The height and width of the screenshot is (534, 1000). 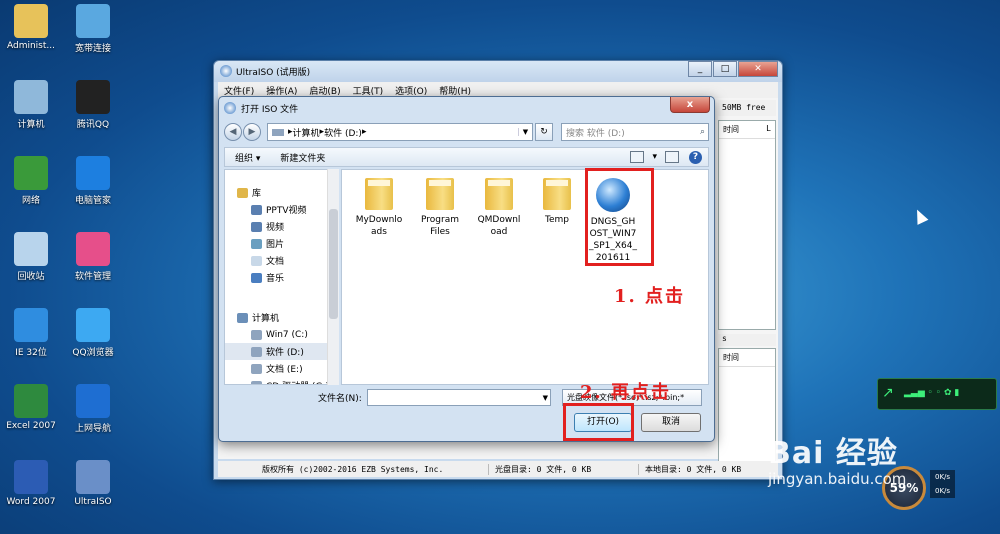 I want to click on nav-item: Win7 (C:), so click(x=281, y=334).